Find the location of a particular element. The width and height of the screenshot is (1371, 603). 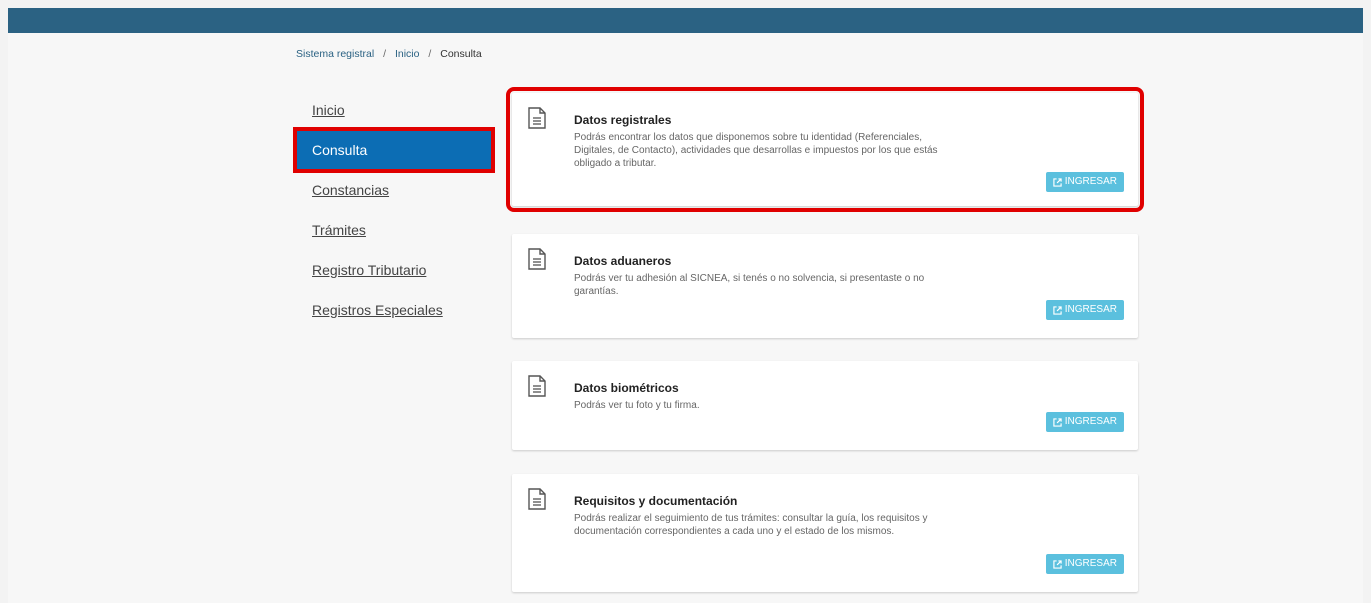

breadcrumb-current: Consulta is located at coordinates (461, 54).